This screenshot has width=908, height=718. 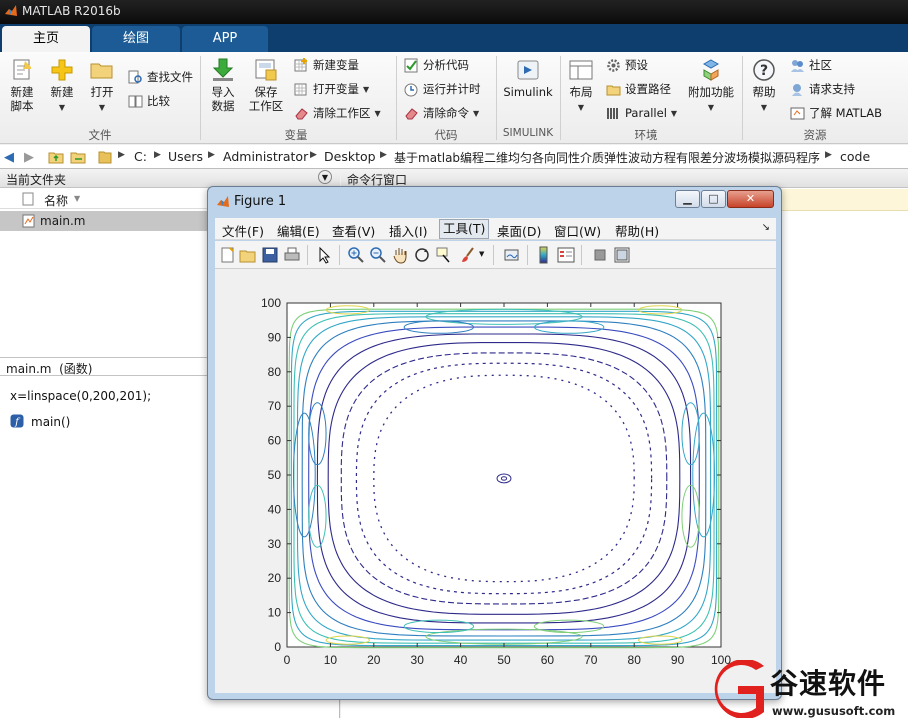 What do you see at coordinates (275, 475) in the screenshot?
I see `y-tick-label: 50` at bounding box center [275, 475].